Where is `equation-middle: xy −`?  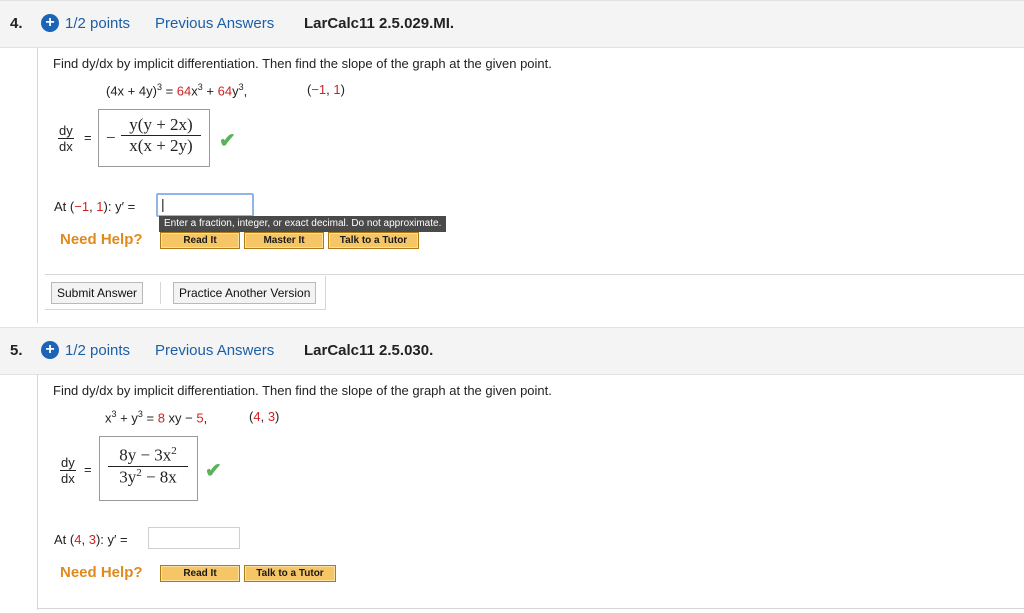 equation-middle: xy − is located at coordinates (180, 418).